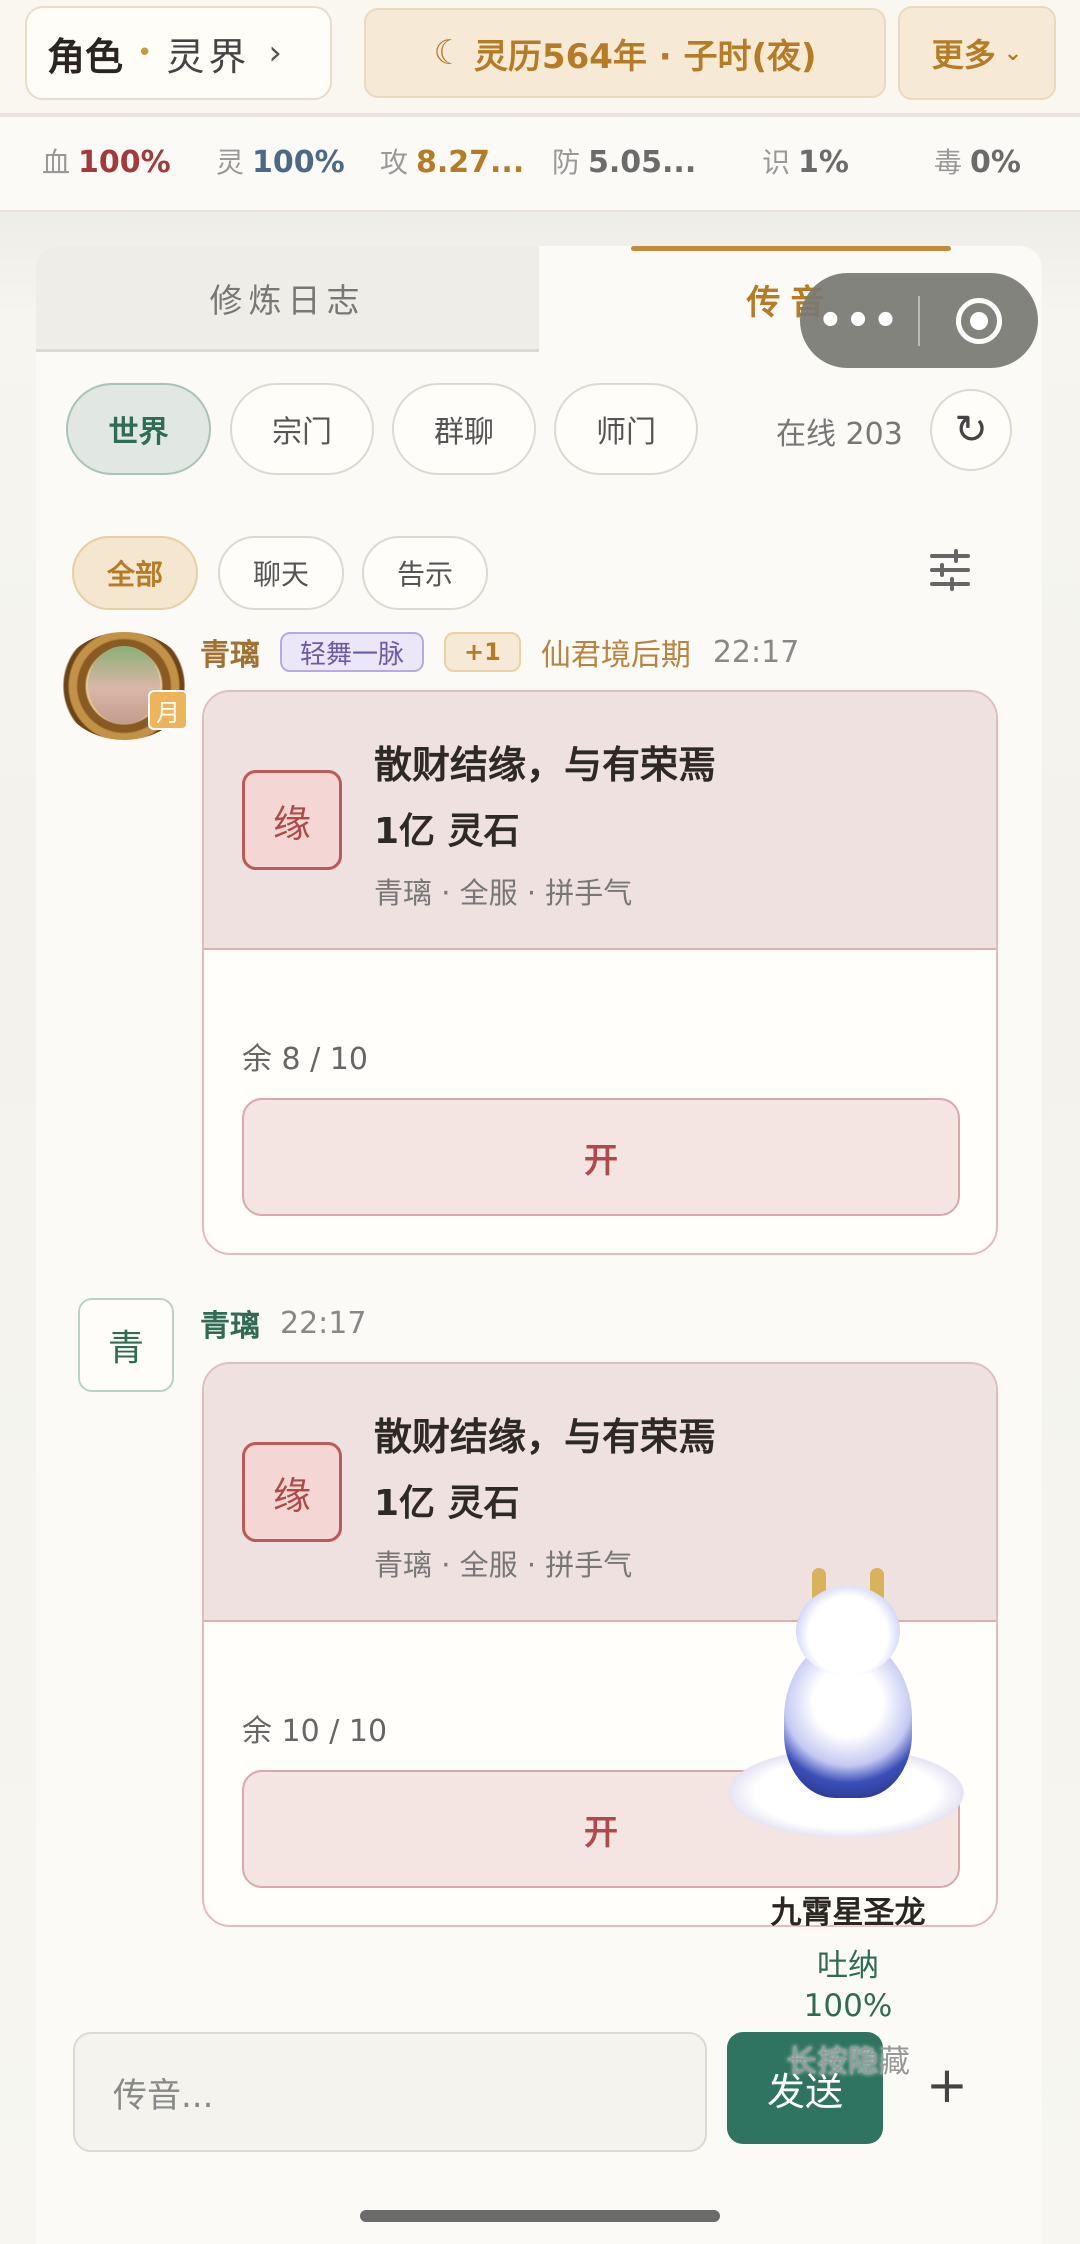 The width and height of the screenshot is (1080, 2244). I want to click on sect-badge: 轻舞一脉, so click(352, 652).